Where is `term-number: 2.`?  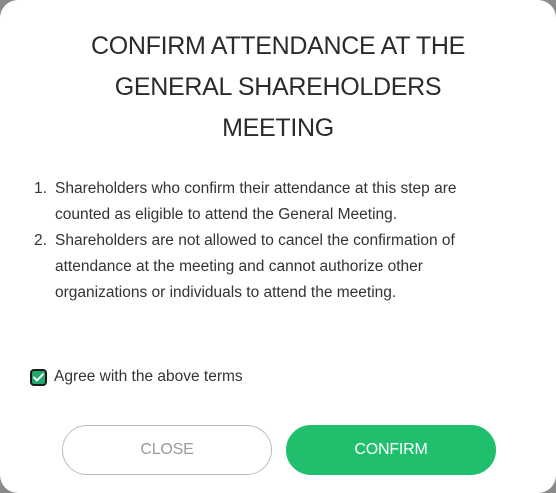
term-number: 2. is located at coordinates (40, 240).